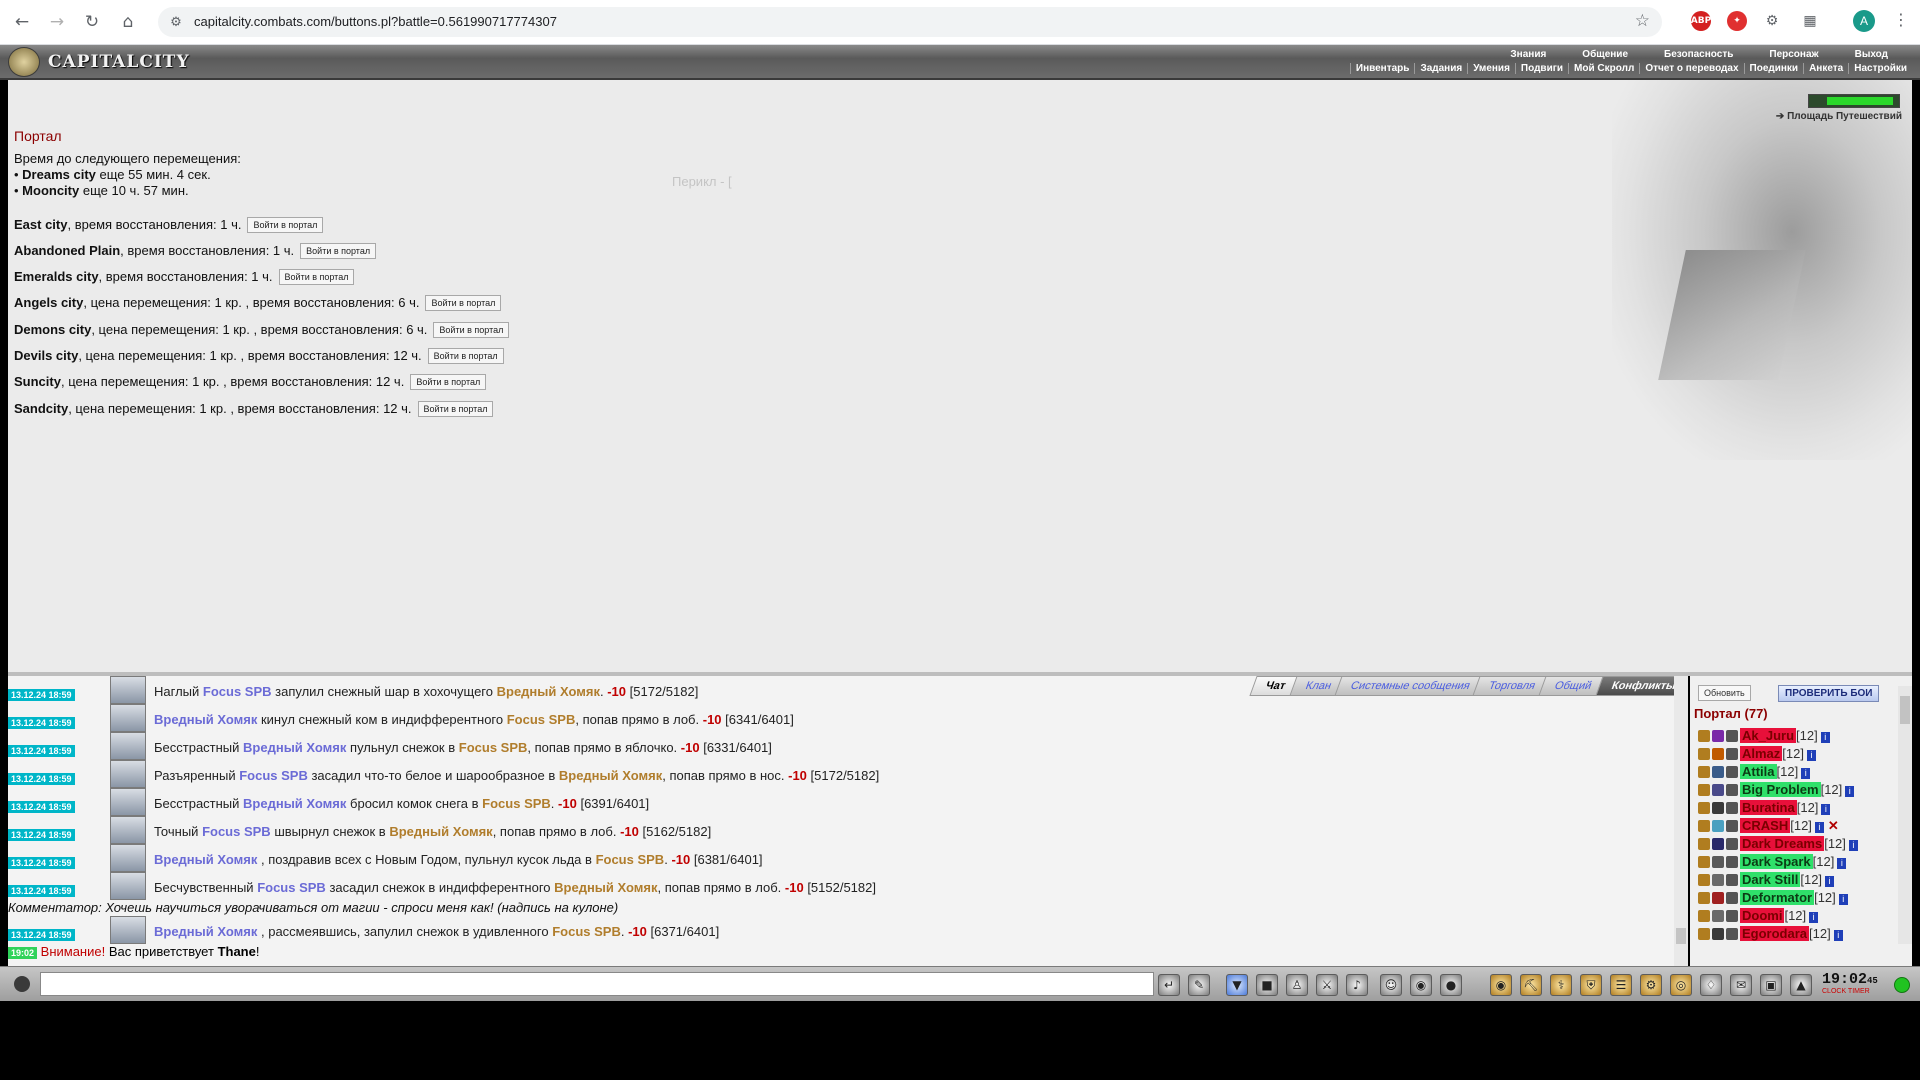 The image size is (1920, 1080). I want to click on coin-icon: ◎, so click(1681, 985).